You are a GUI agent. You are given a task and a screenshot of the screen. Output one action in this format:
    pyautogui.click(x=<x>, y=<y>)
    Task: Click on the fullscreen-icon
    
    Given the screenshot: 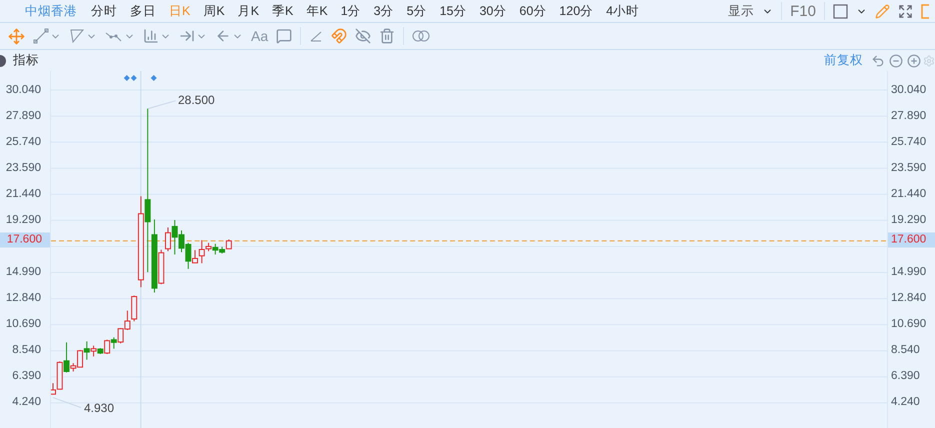 What is the action you would take?
    pyautogui.click(x=905, y=11)
    